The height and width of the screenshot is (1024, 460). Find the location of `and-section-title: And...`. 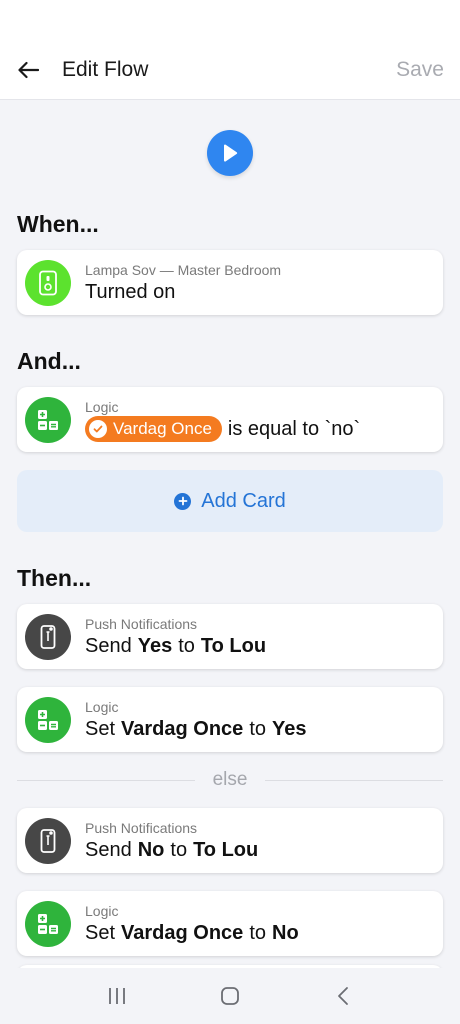

and-section-title: And... is located at coordinates (49, 361).